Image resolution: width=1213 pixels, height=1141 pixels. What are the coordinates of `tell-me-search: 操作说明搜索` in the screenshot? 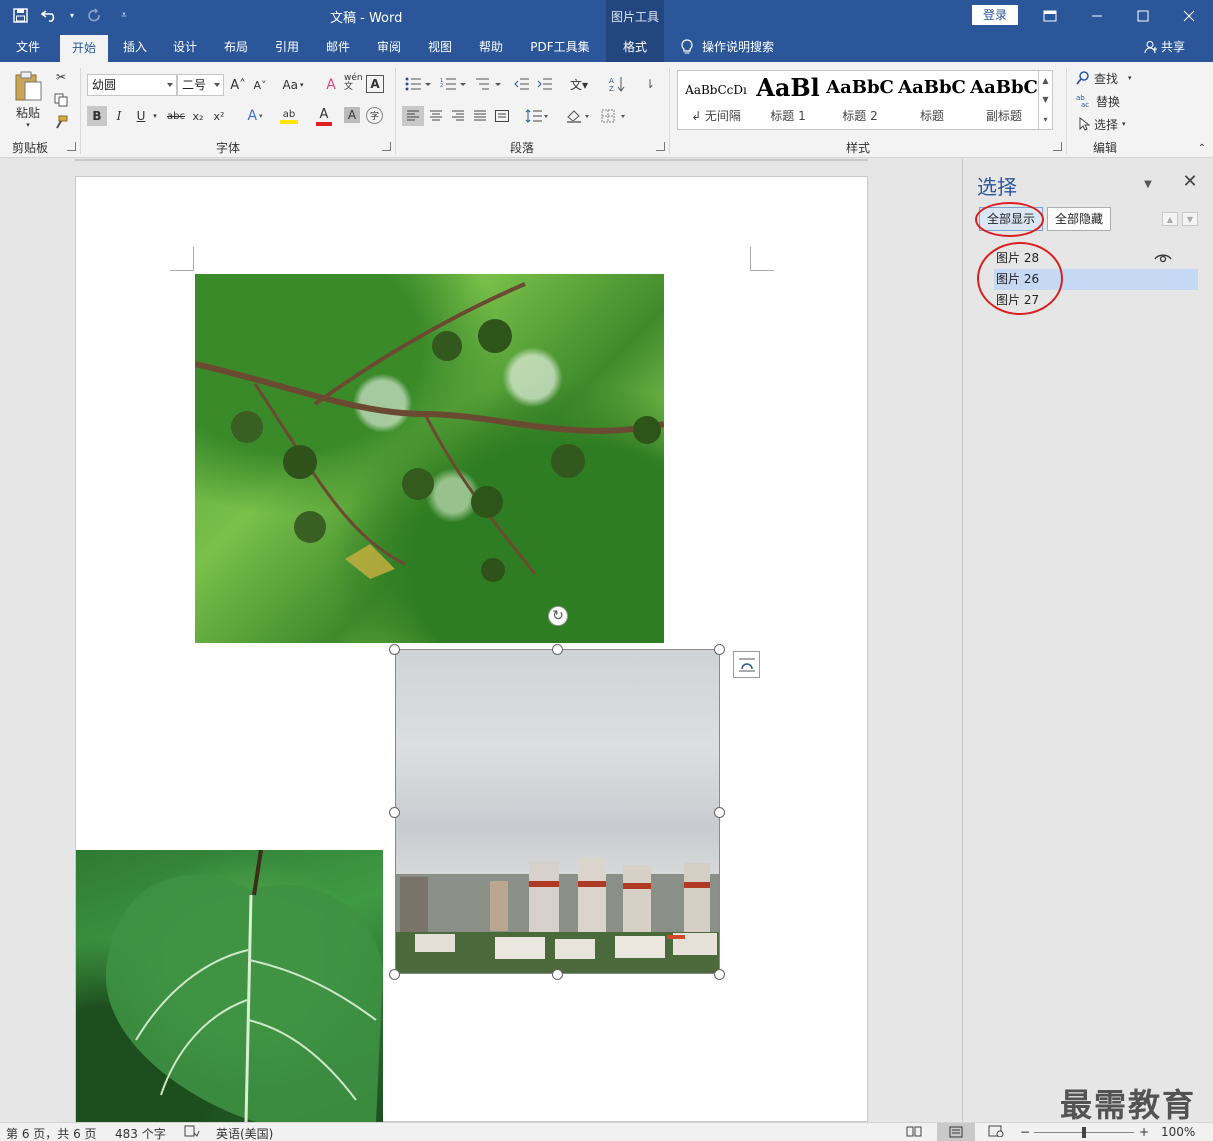 It's located at (727, 47).